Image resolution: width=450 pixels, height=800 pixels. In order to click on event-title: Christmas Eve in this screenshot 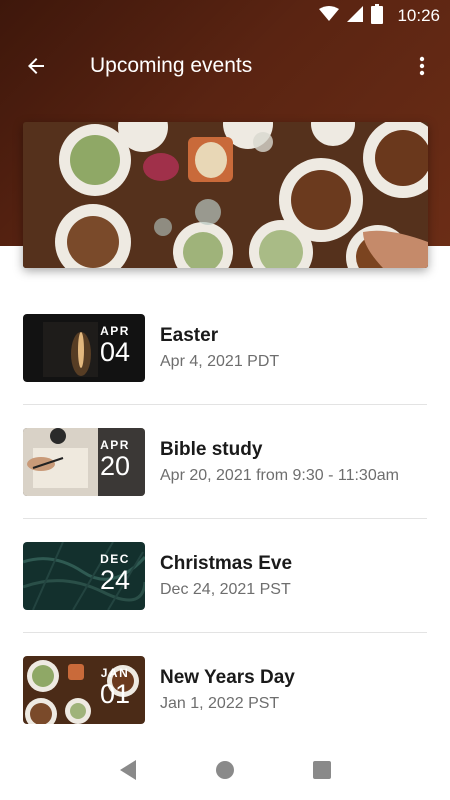, I will do `click(226, 563)`.